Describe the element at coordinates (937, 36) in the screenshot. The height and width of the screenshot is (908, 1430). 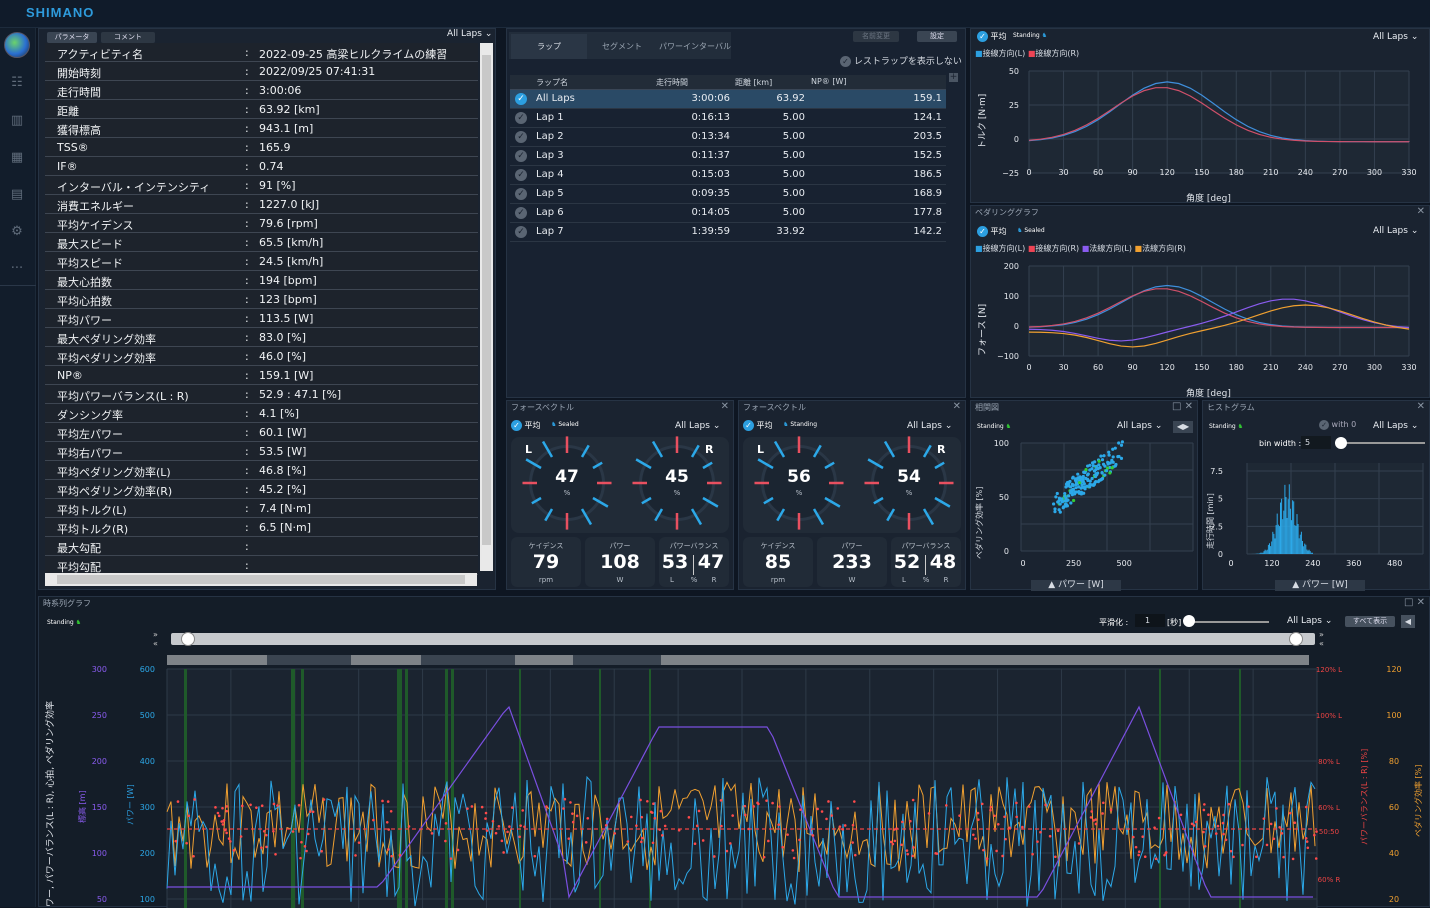
I see `settings-button: 設定` at that location.